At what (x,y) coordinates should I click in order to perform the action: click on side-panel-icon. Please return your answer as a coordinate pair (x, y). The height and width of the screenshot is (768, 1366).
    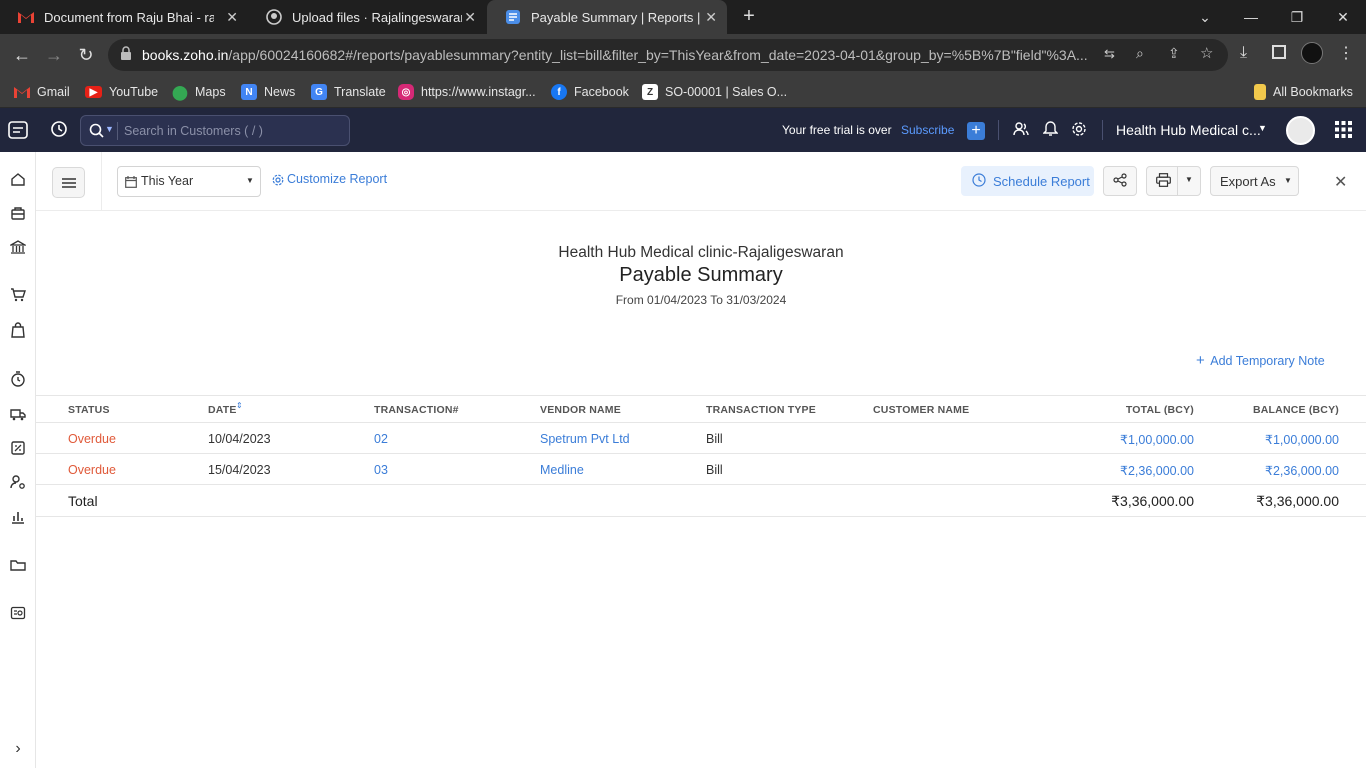
    Looking at the image, I should click on (1279, 52).